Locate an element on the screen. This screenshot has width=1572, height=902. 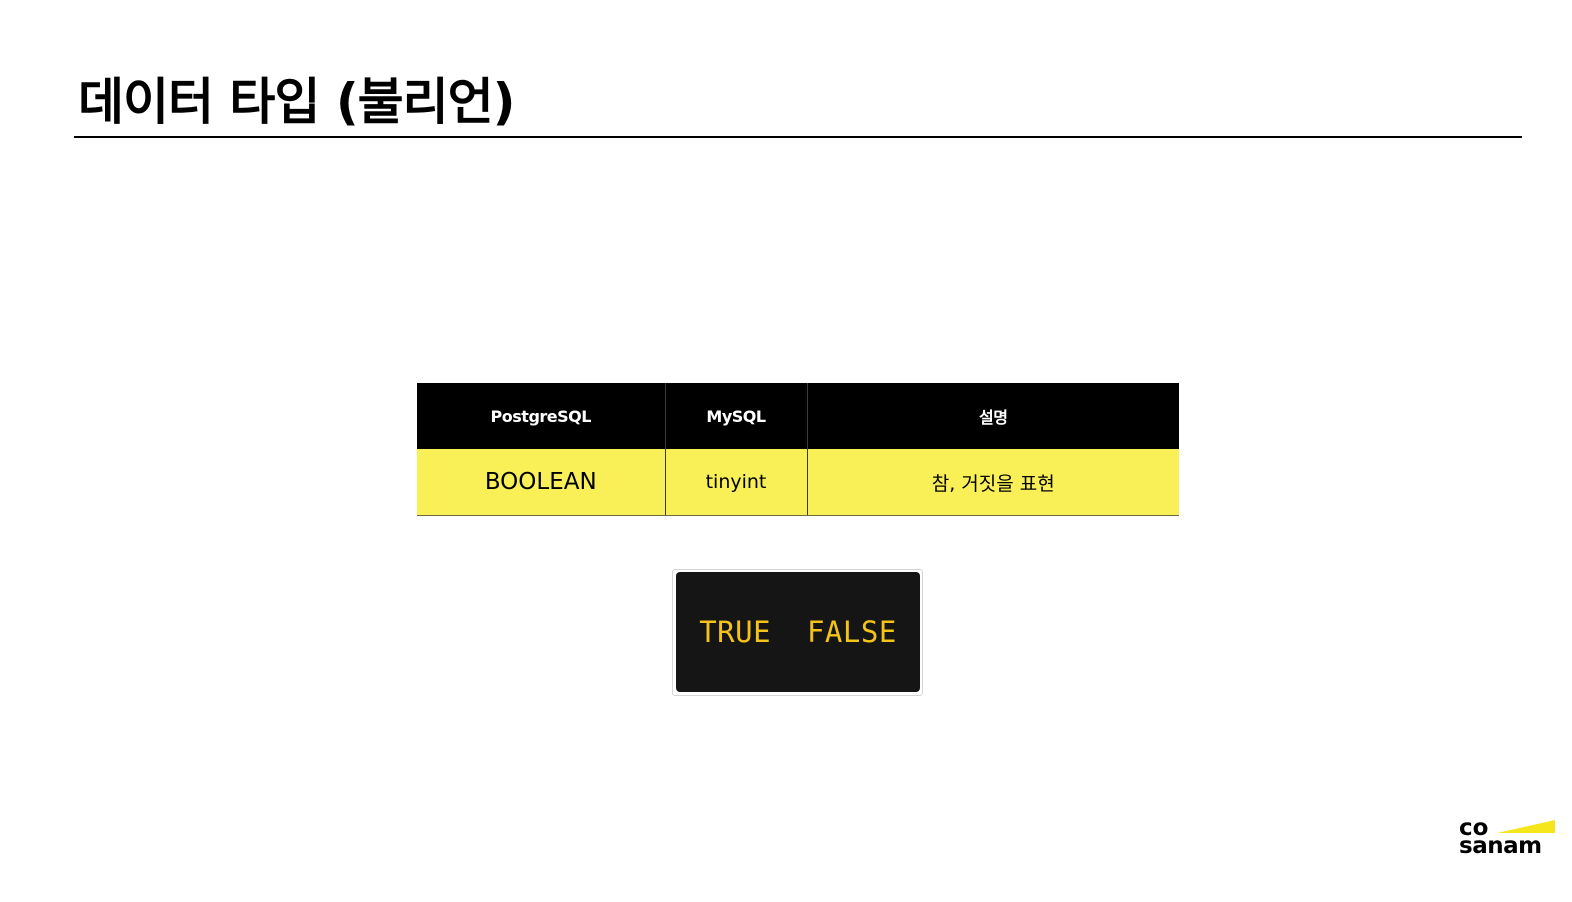
code-example-text: TRUE FALSE is located at coordinates (798, 632).